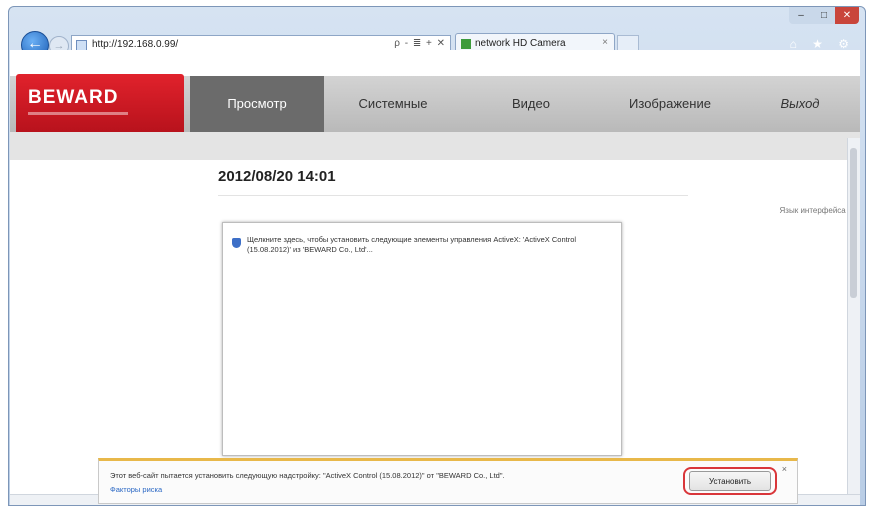  I want to click on window-controls: – □ ✕, so click(824, 16).